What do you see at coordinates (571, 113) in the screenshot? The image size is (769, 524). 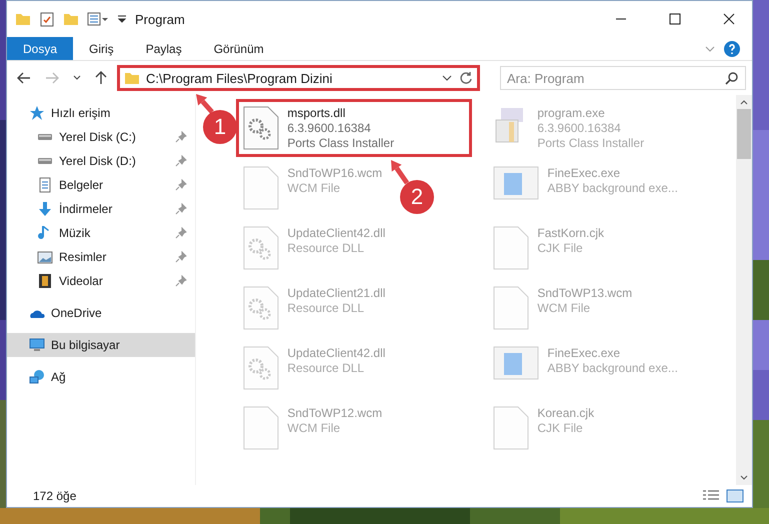 I see `file-name: program.exe` at bounding box center [571, 113].